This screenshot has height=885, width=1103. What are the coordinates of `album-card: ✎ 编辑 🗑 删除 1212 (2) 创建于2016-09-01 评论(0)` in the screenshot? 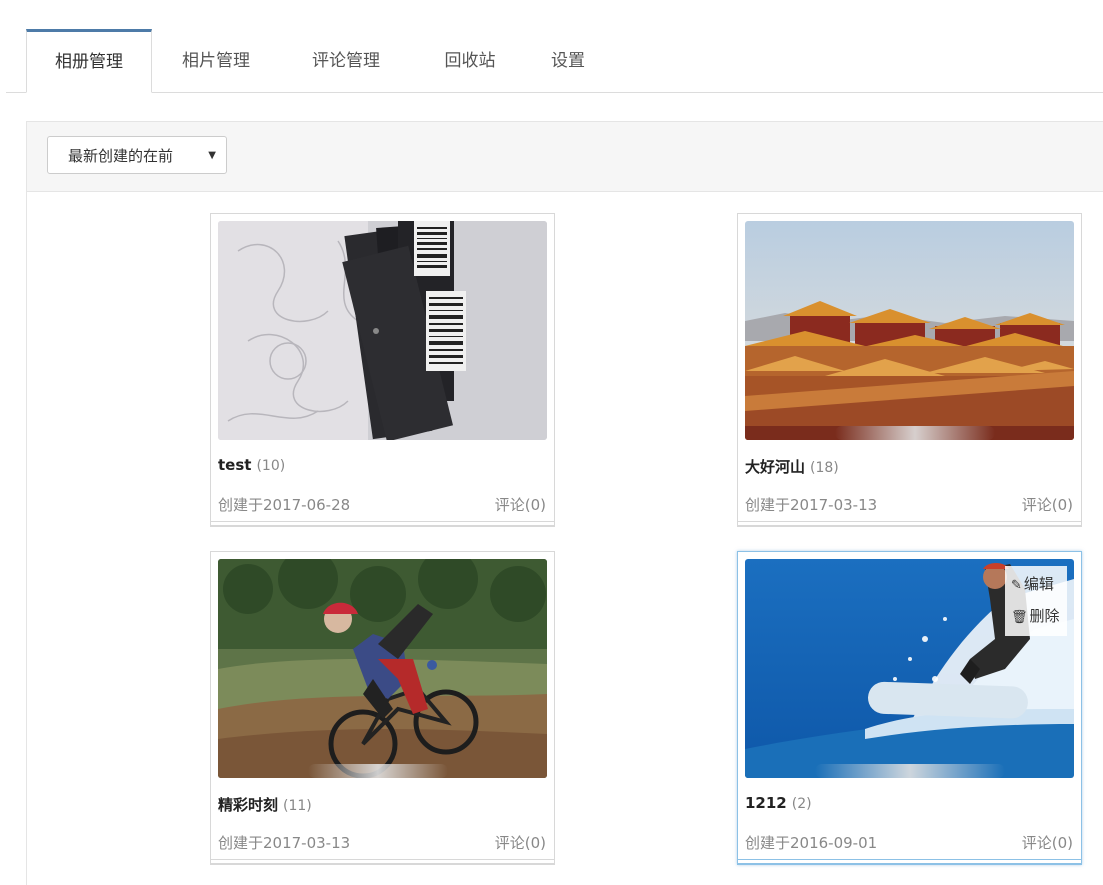 It's located at (909, 708).